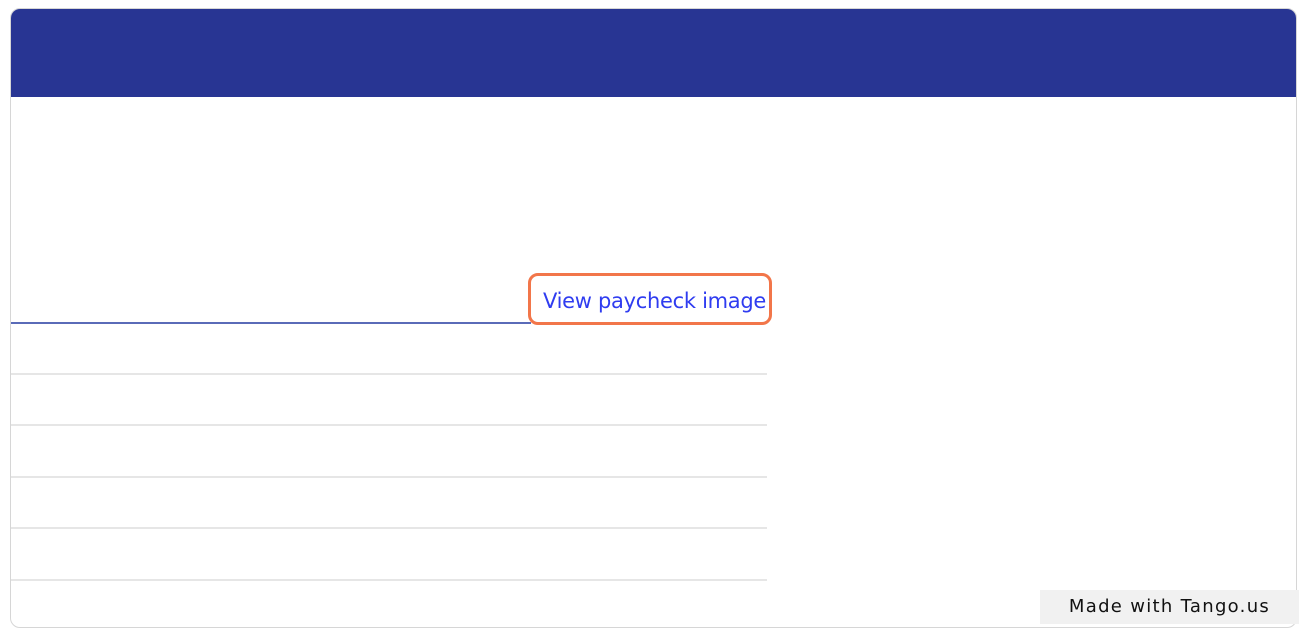 This screenshot has height=628, width=1299. Describe the element at coordinates (1169, 607) in the screenshot. I see `made-with-tango-watermark: Made with Tango.us` at that location.